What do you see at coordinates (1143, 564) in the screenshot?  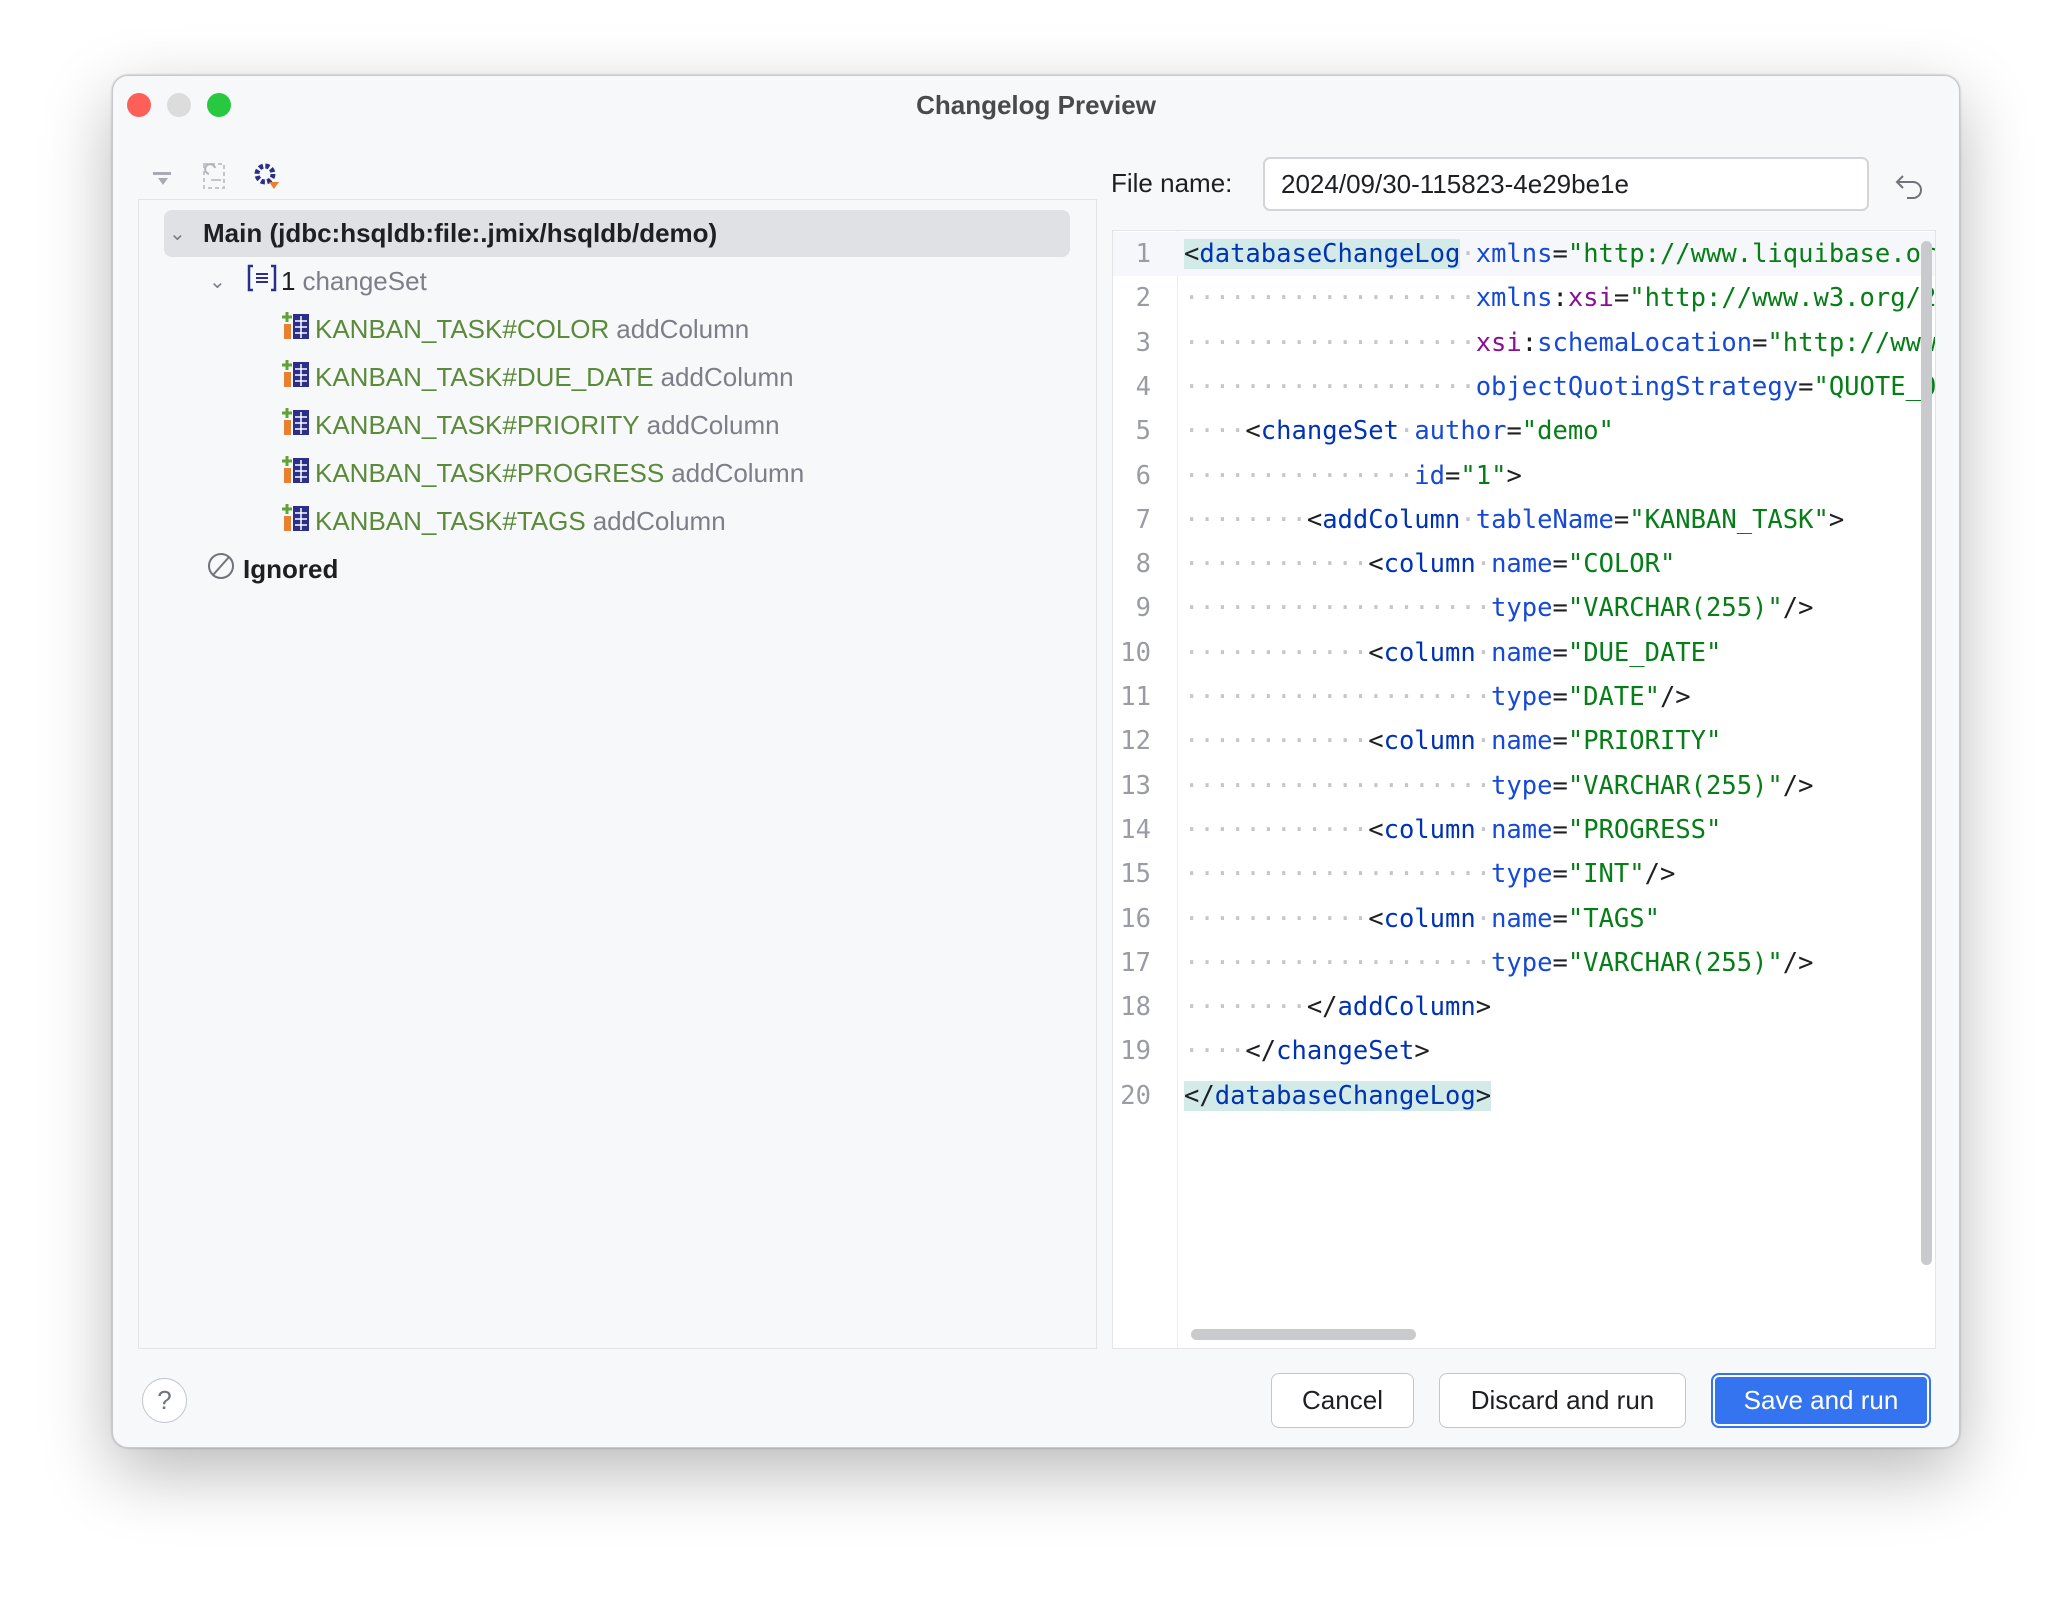 I see `line-number: 8` at bounding box center [1143, 564].